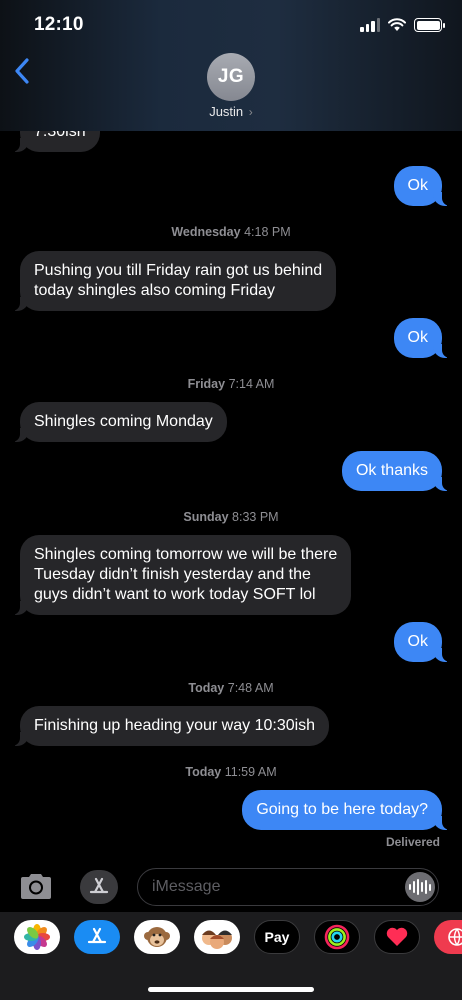 This screenshot has height=1000, width=462. I want to click on digital-touch-icon, so click(397, 937).